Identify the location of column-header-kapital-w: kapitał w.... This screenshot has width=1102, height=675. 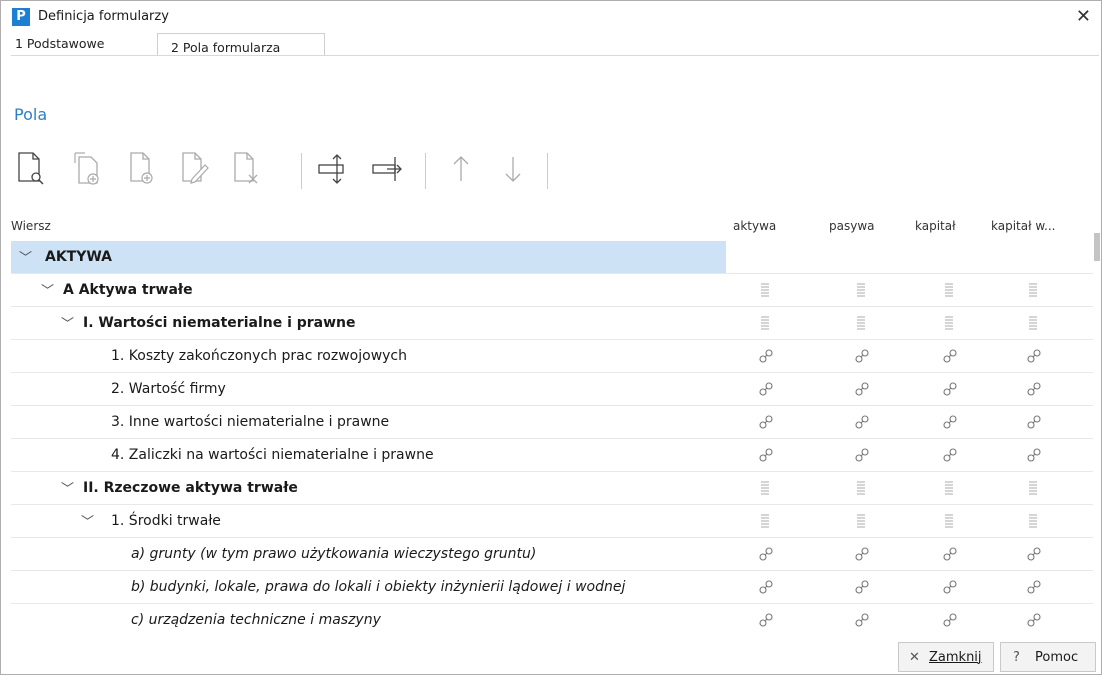
(1023, 226).